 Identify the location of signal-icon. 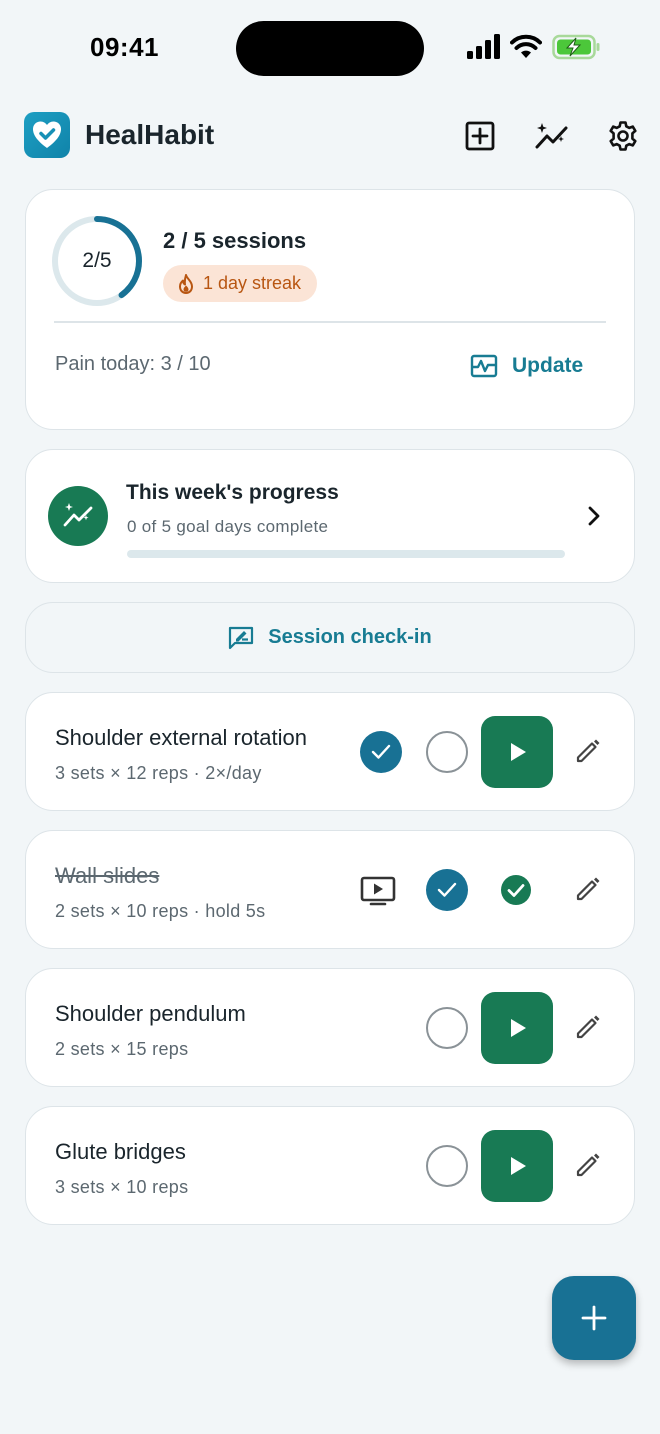
(483, 46).